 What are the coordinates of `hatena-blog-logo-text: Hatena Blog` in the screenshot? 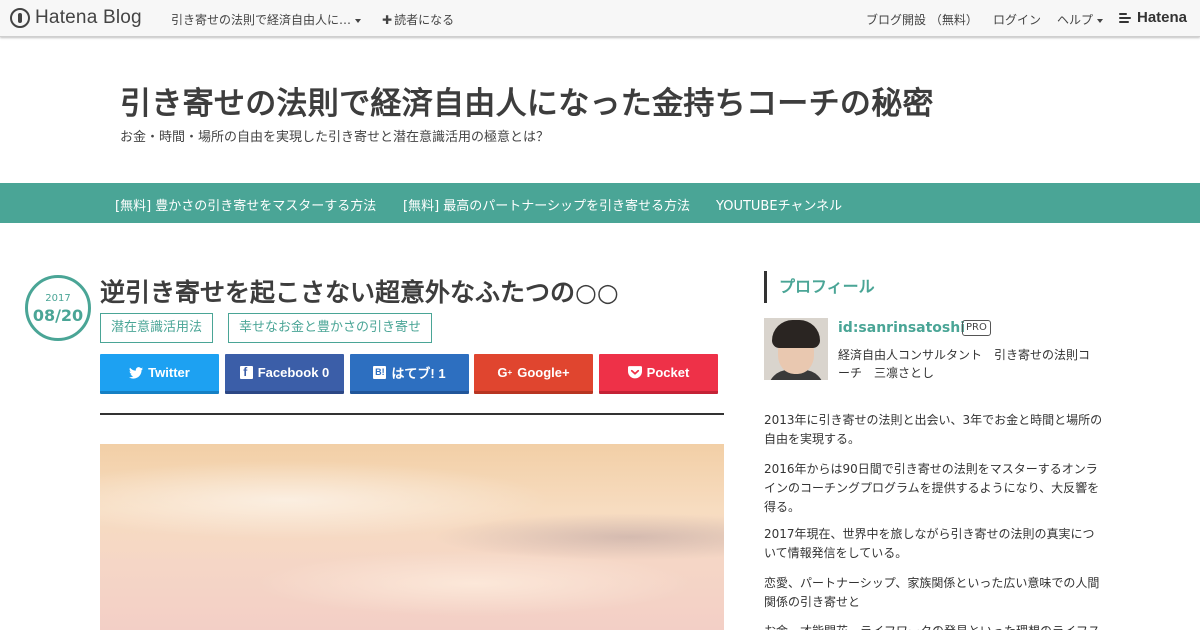 It's located at (88, 17).